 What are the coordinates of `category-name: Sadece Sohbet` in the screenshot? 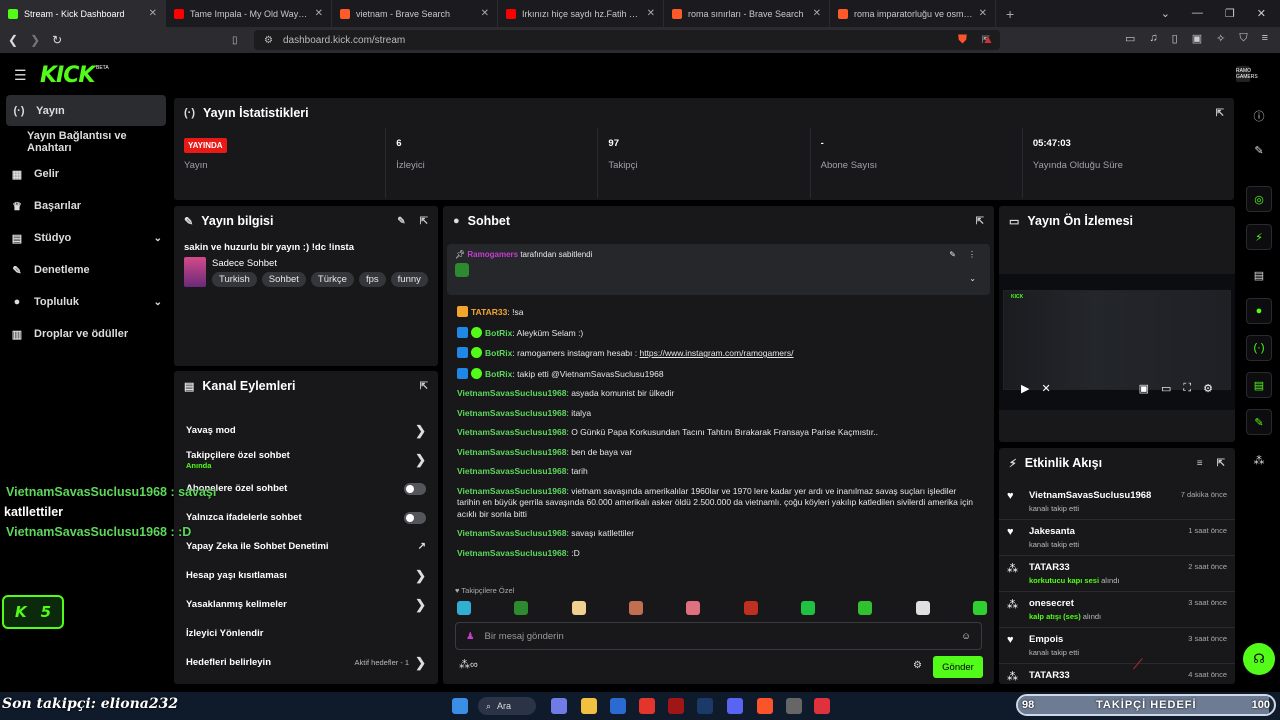 It's located at (320, 263).